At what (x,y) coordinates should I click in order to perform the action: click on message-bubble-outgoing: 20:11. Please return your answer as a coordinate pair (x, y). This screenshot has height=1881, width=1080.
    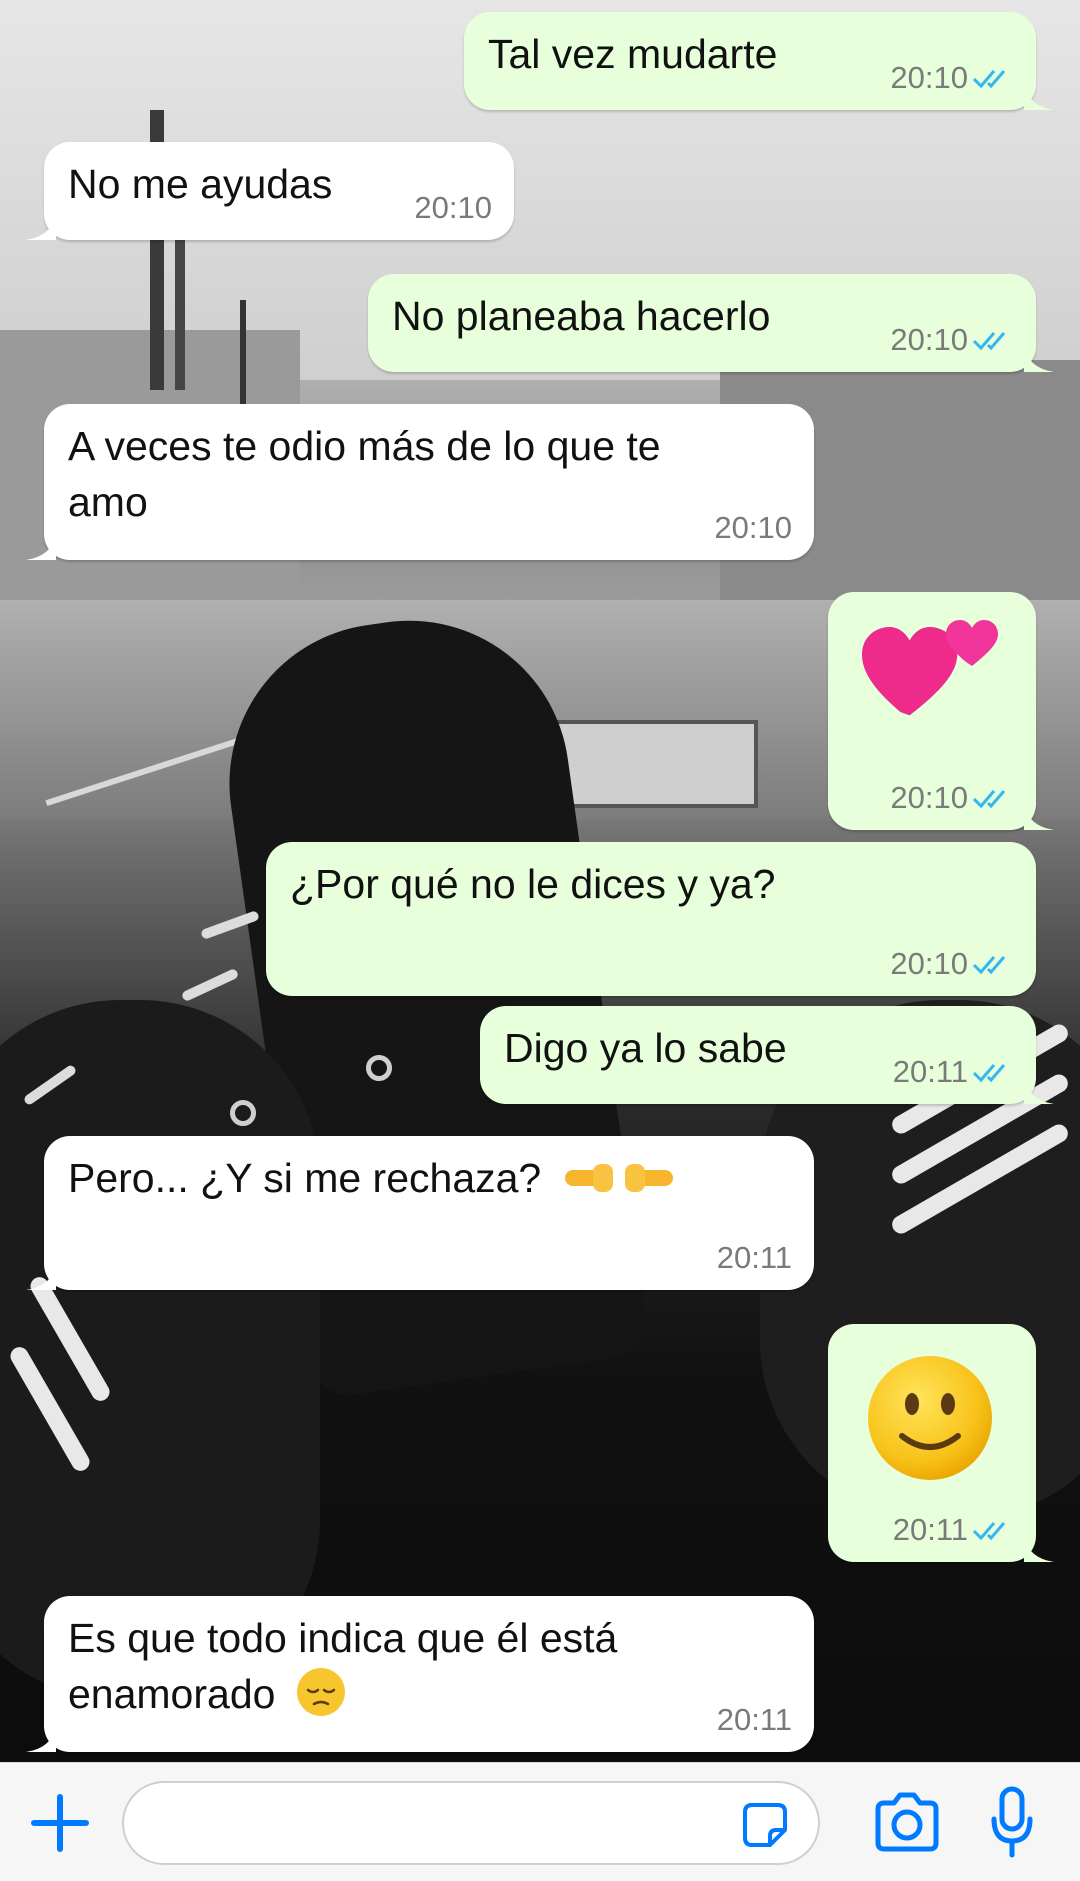
    Looking at the image, I should click on (941, 1443).